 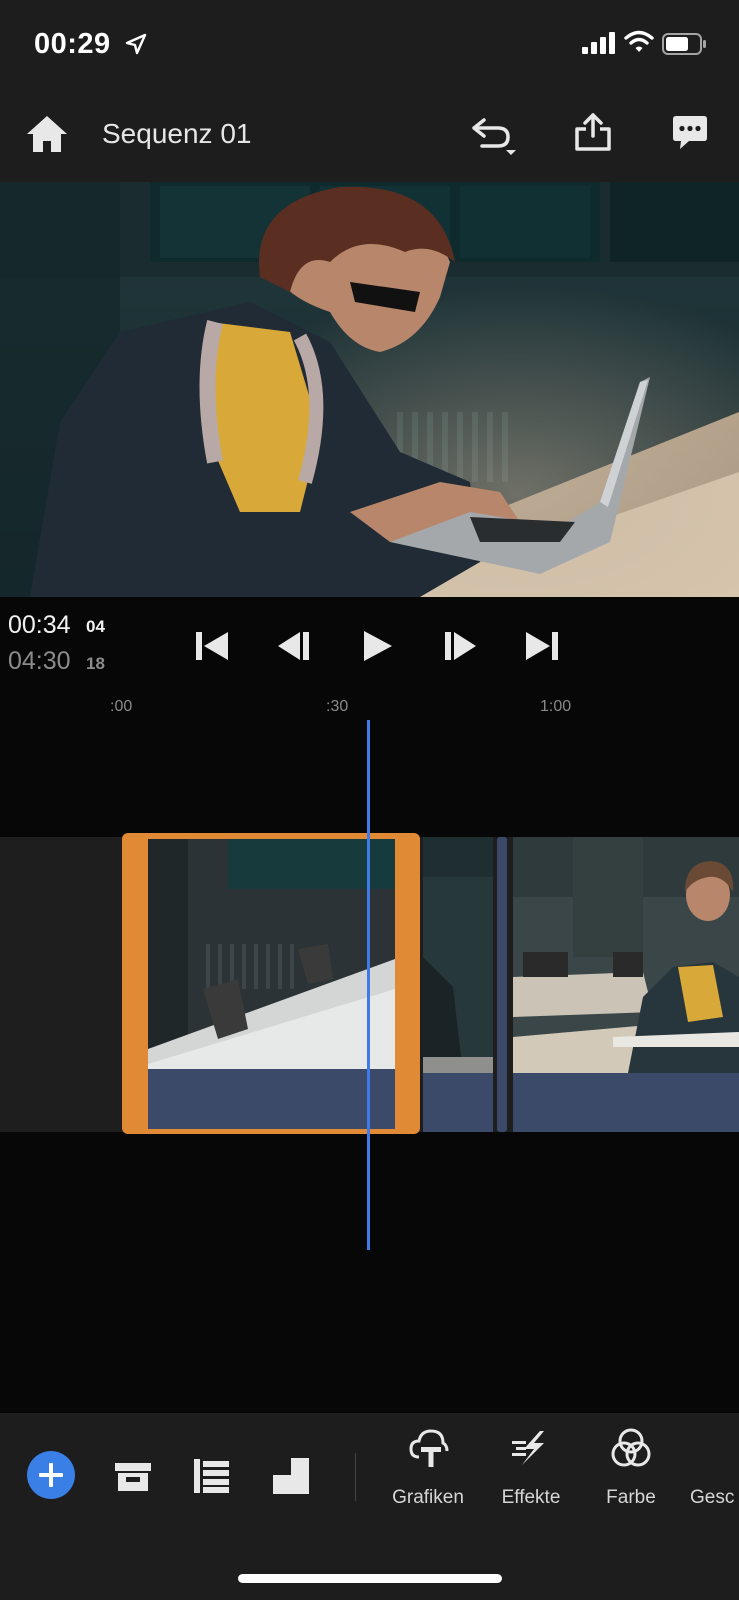 What do you see at coordinates (631, 1477) in the screenshot?
I see `tool-color: Farbe` at bounding box center [631, 1477].